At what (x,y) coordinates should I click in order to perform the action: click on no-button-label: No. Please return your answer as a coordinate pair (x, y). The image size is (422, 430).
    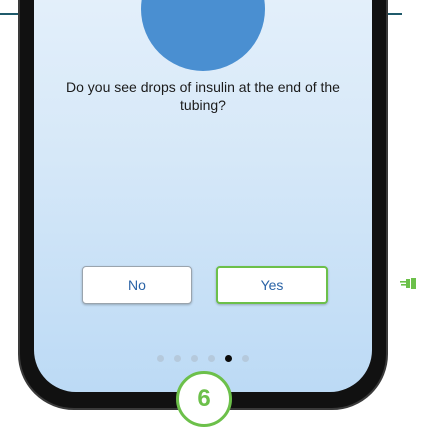
    Looking at the image, I should click on (137, 285).